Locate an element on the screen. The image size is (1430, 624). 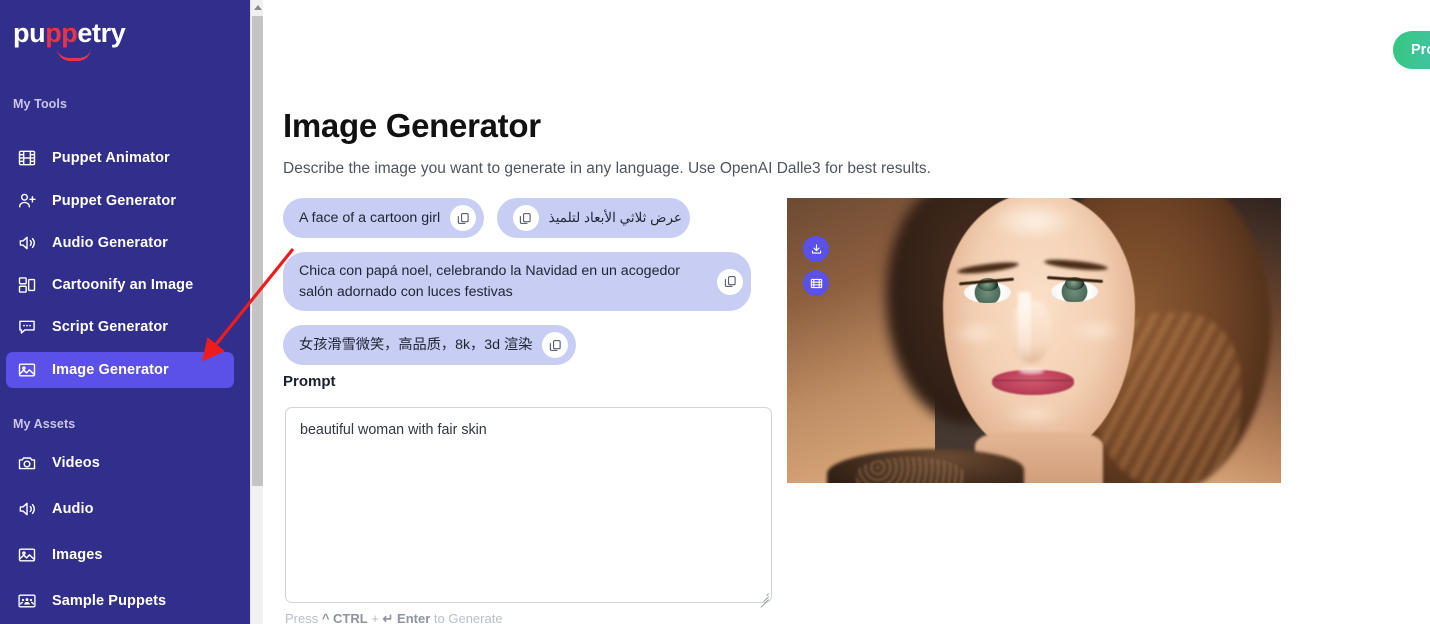
sidebar-item-label: Audio is located at coordinates (73, 509).